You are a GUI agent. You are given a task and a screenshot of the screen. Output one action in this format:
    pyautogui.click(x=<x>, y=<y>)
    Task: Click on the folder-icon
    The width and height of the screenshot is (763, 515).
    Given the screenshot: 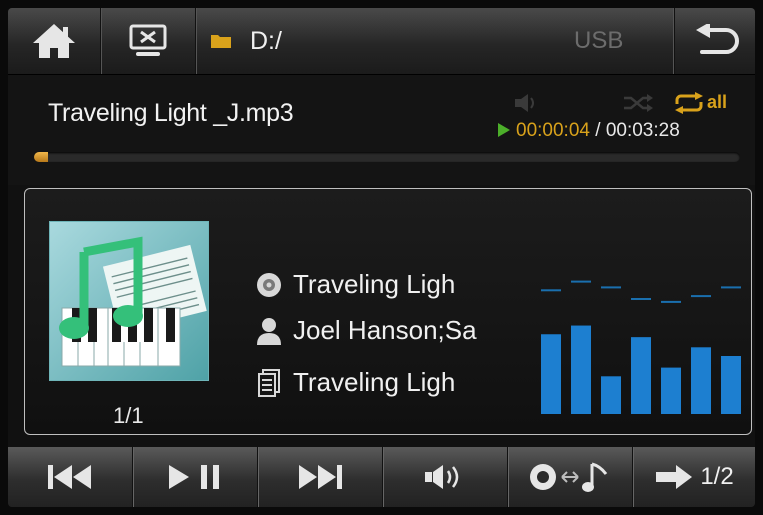 What is the action you would take?
    pyautogui.click(x=221, y=41)
    